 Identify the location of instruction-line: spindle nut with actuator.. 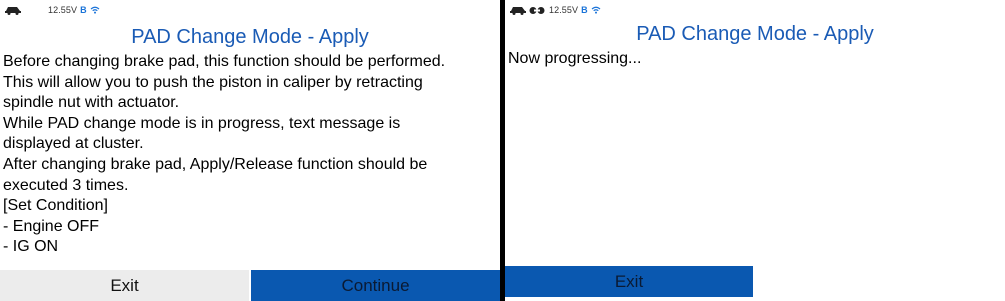
(91, 103).